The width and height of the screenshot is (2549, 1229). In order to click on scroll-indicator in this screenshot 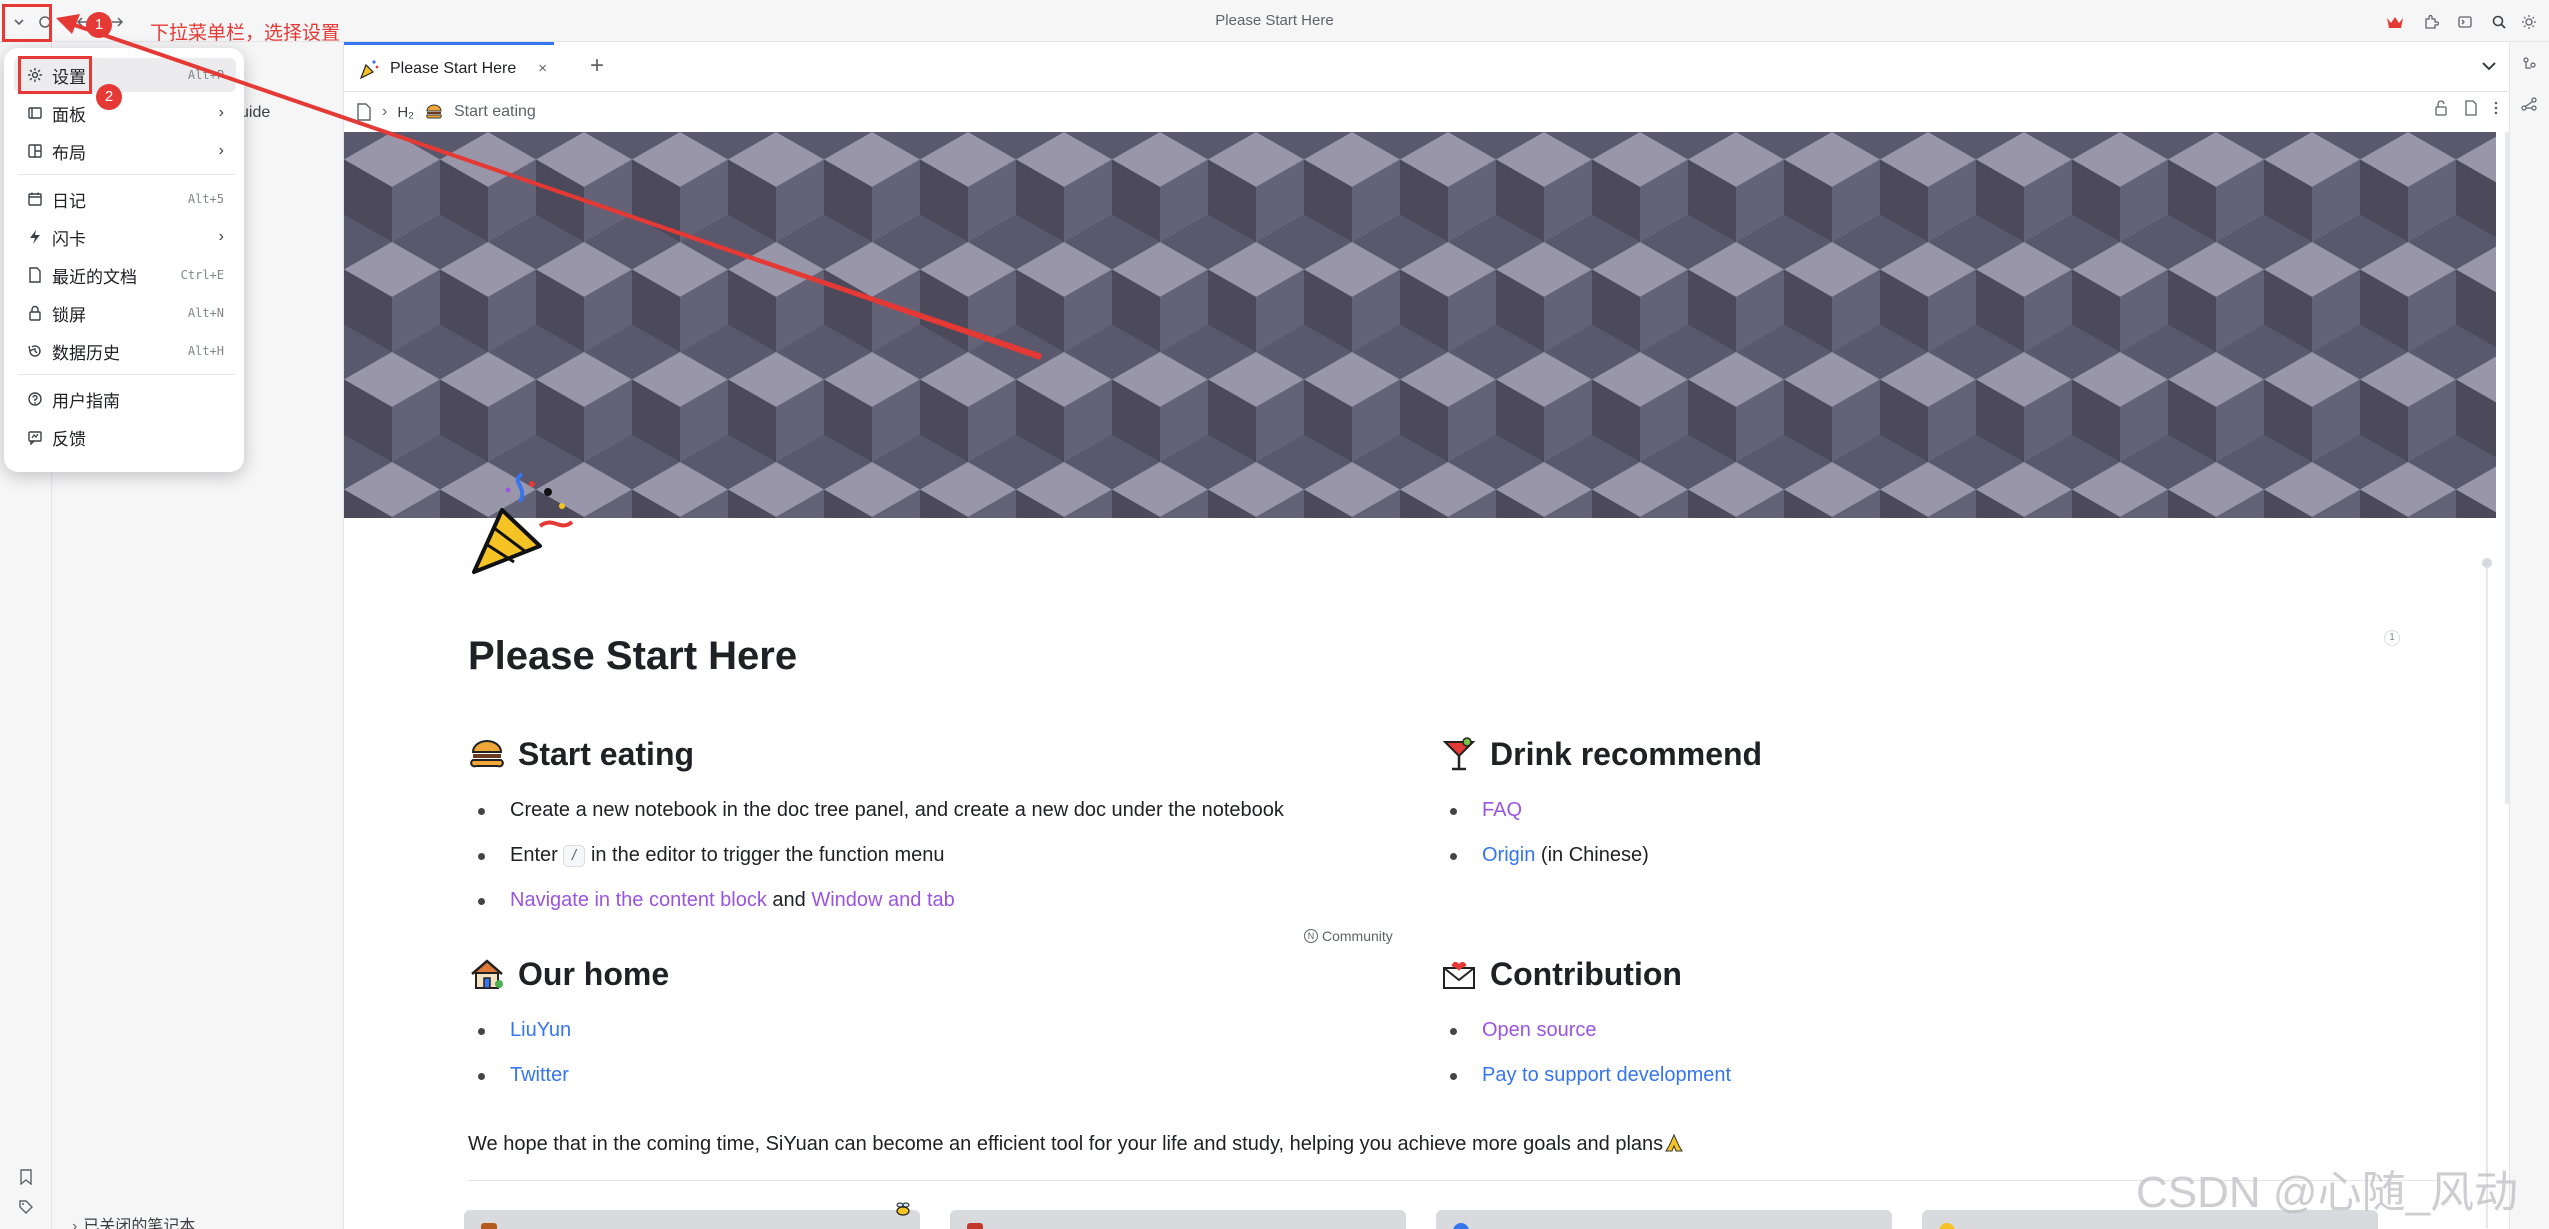, I will do `click(2487, 563)`.